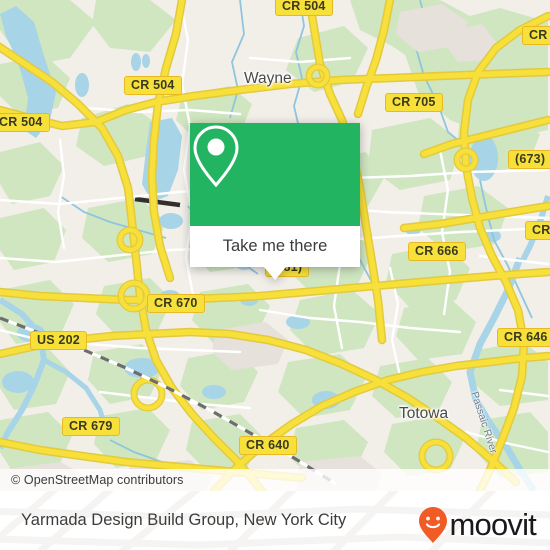  I want to click on popup-pointer-tail, so click(275, 273).